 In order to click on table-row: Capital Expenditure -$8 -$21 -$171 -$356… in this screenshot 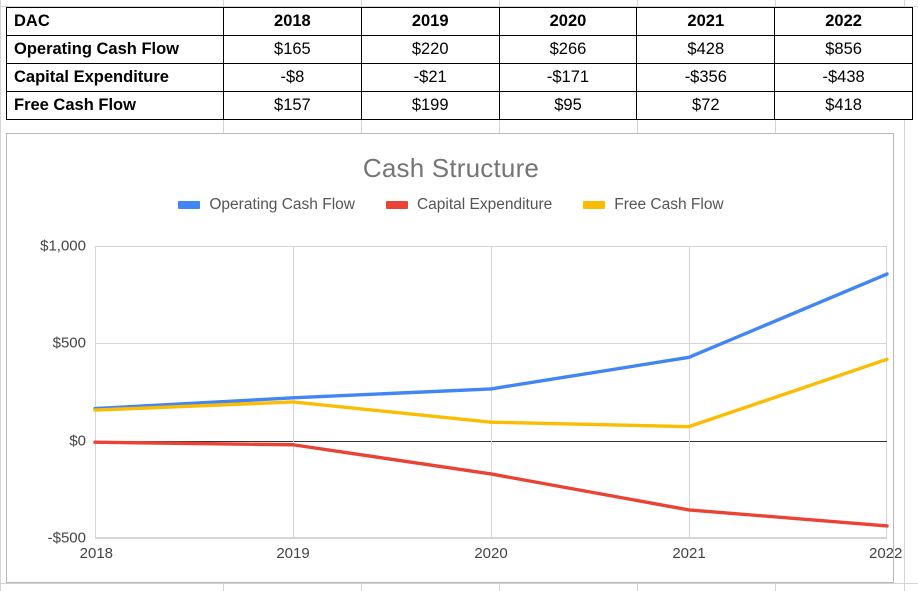, I will do `click(459, 77)`.